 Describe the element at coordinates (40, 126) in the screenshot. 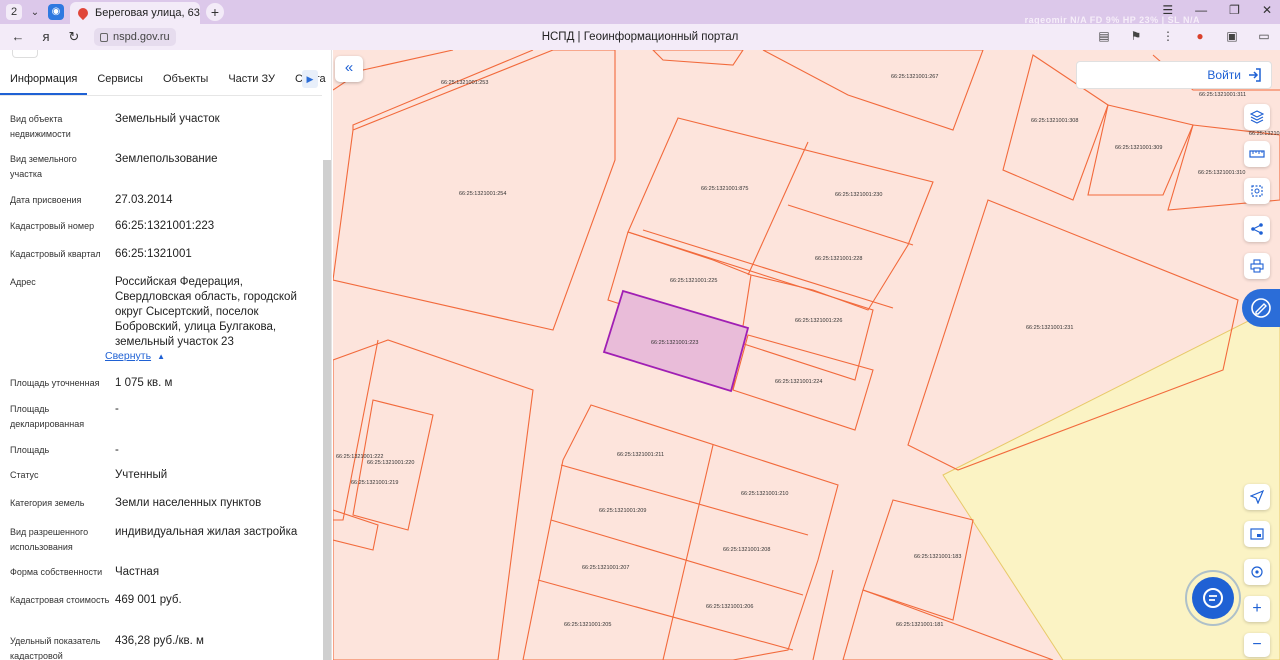

I see `field-label: Вид объекта недвижимости` at that location.